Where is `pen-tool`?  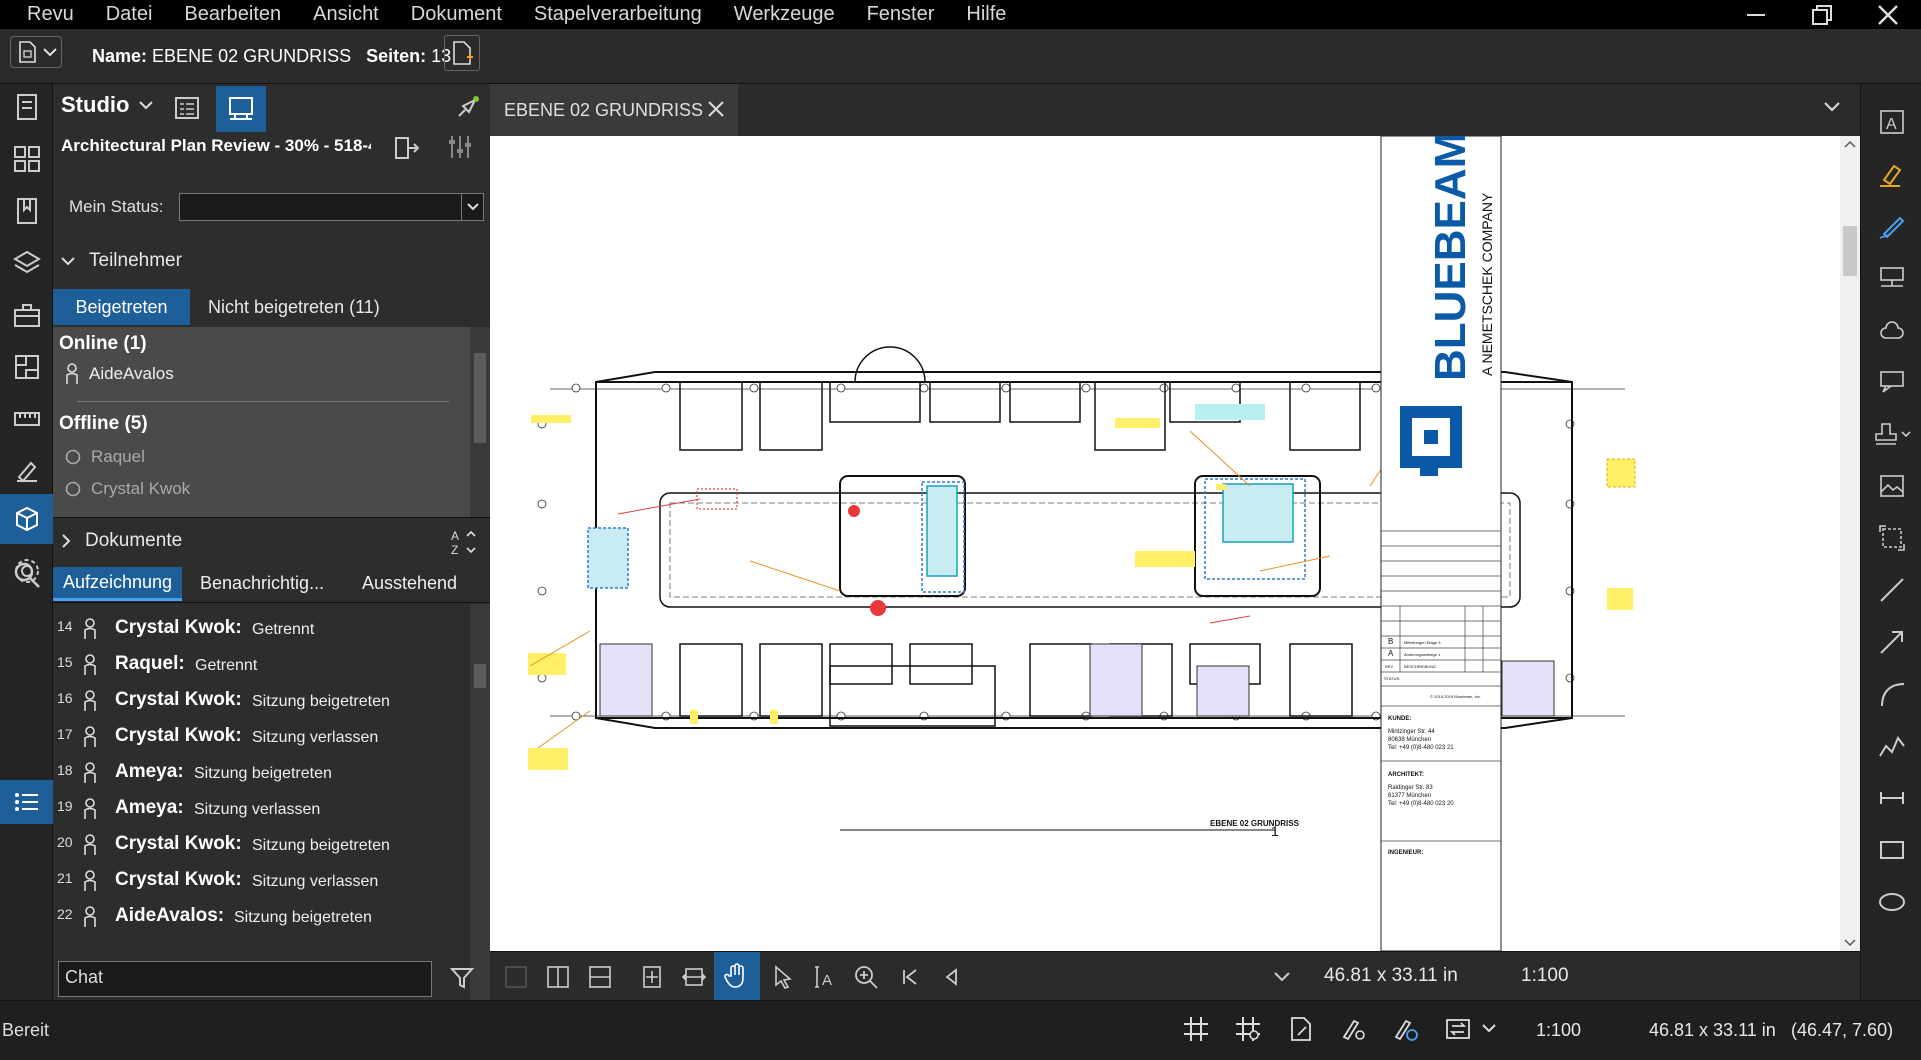
pen-tool is located at coordinates (1892, 226).